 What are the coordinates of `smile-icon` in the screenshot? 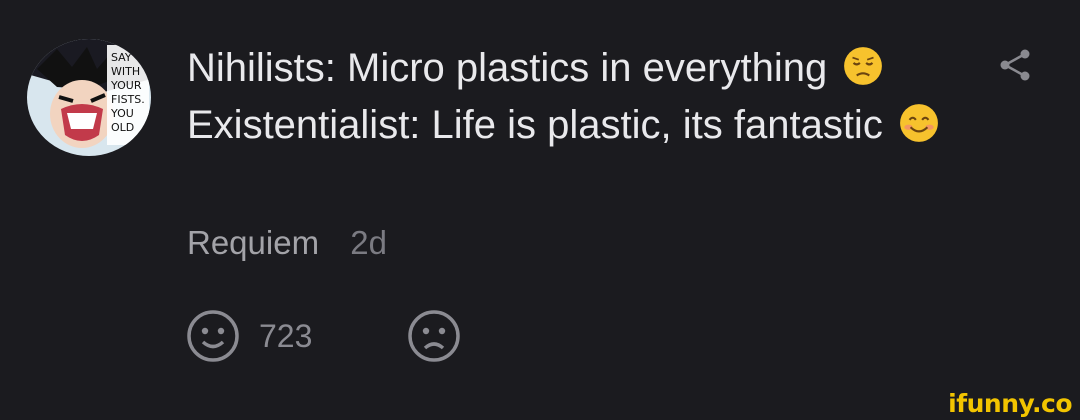 It's located at (213, 336).